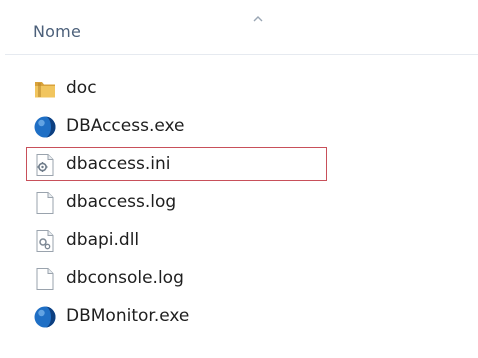  I want to click on file-name: dbaccess.log, so click(121, 202).